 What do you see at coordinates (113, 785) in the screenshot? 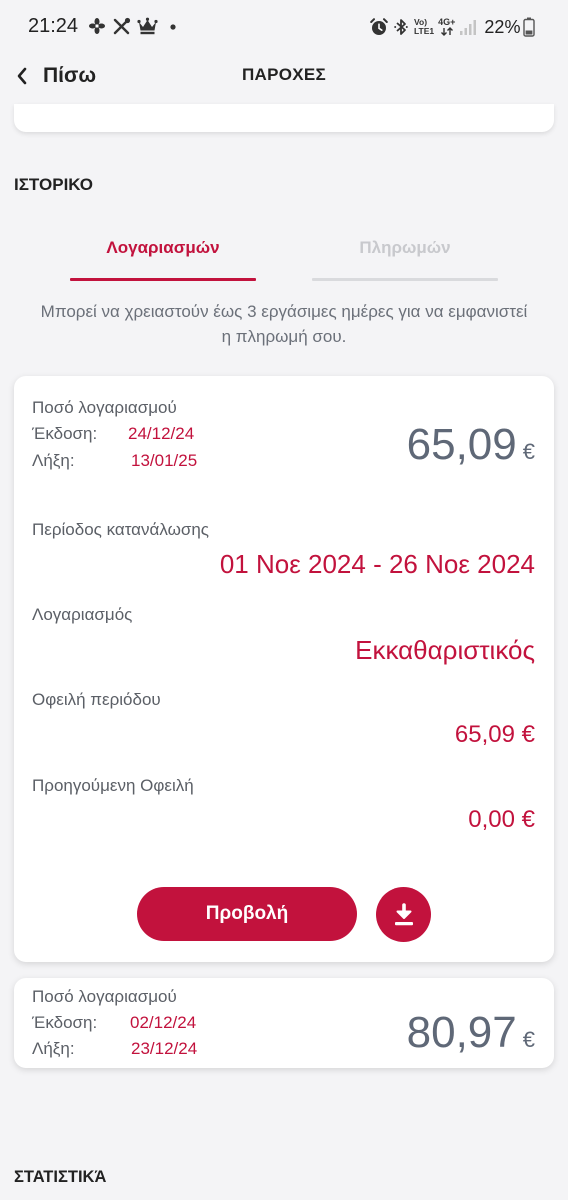
I see `previous-due-label: Προηγούμενη Οφειλή` at bounding box center [113, 785].